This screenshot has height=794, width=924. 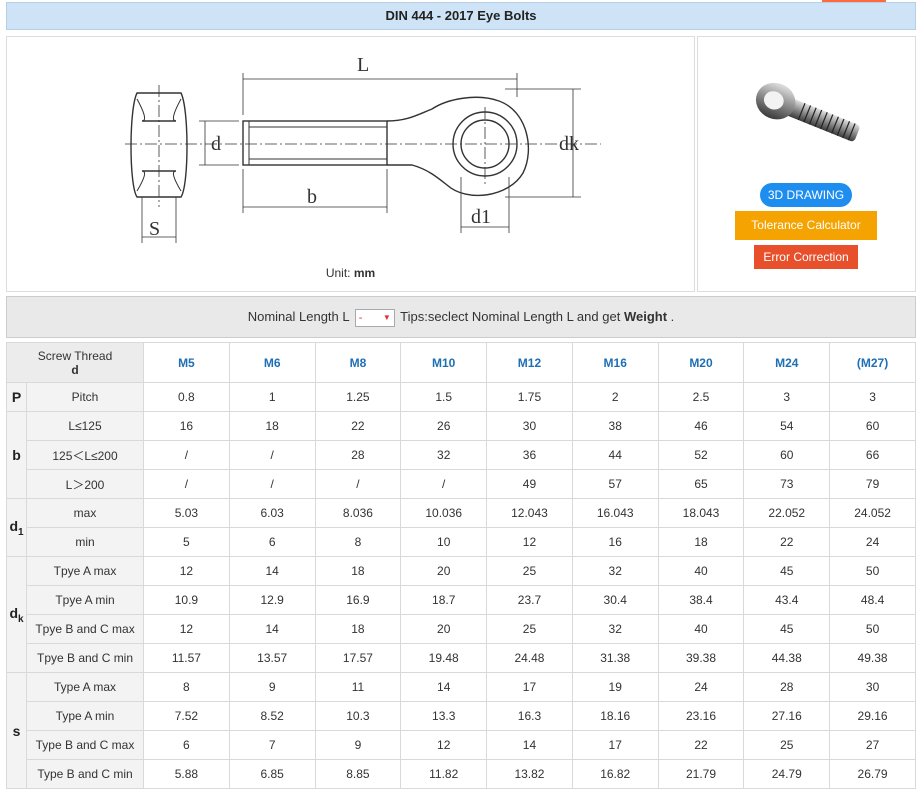 What do you see at coordinates (615, 542) in the screenshot?
I see `table-cell: 16` at bounding box center [615, 542].